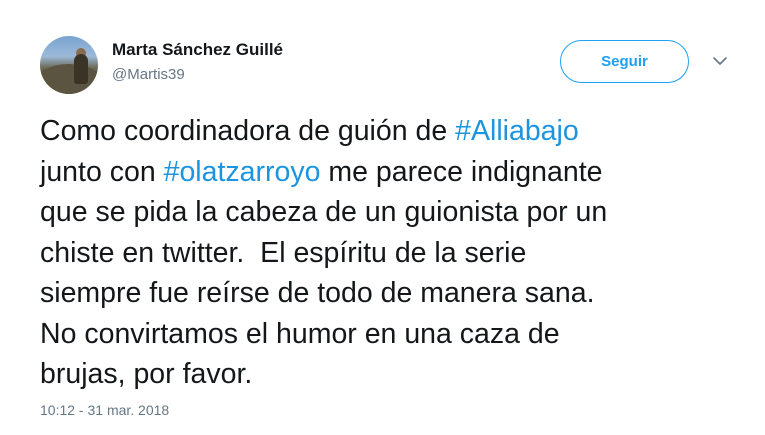 This screenshot has height=435, width=765. Describe the element at coordinates (197, 50) in the screenshot. I see `author-name: Marta Sánchez Guillé` at that location.